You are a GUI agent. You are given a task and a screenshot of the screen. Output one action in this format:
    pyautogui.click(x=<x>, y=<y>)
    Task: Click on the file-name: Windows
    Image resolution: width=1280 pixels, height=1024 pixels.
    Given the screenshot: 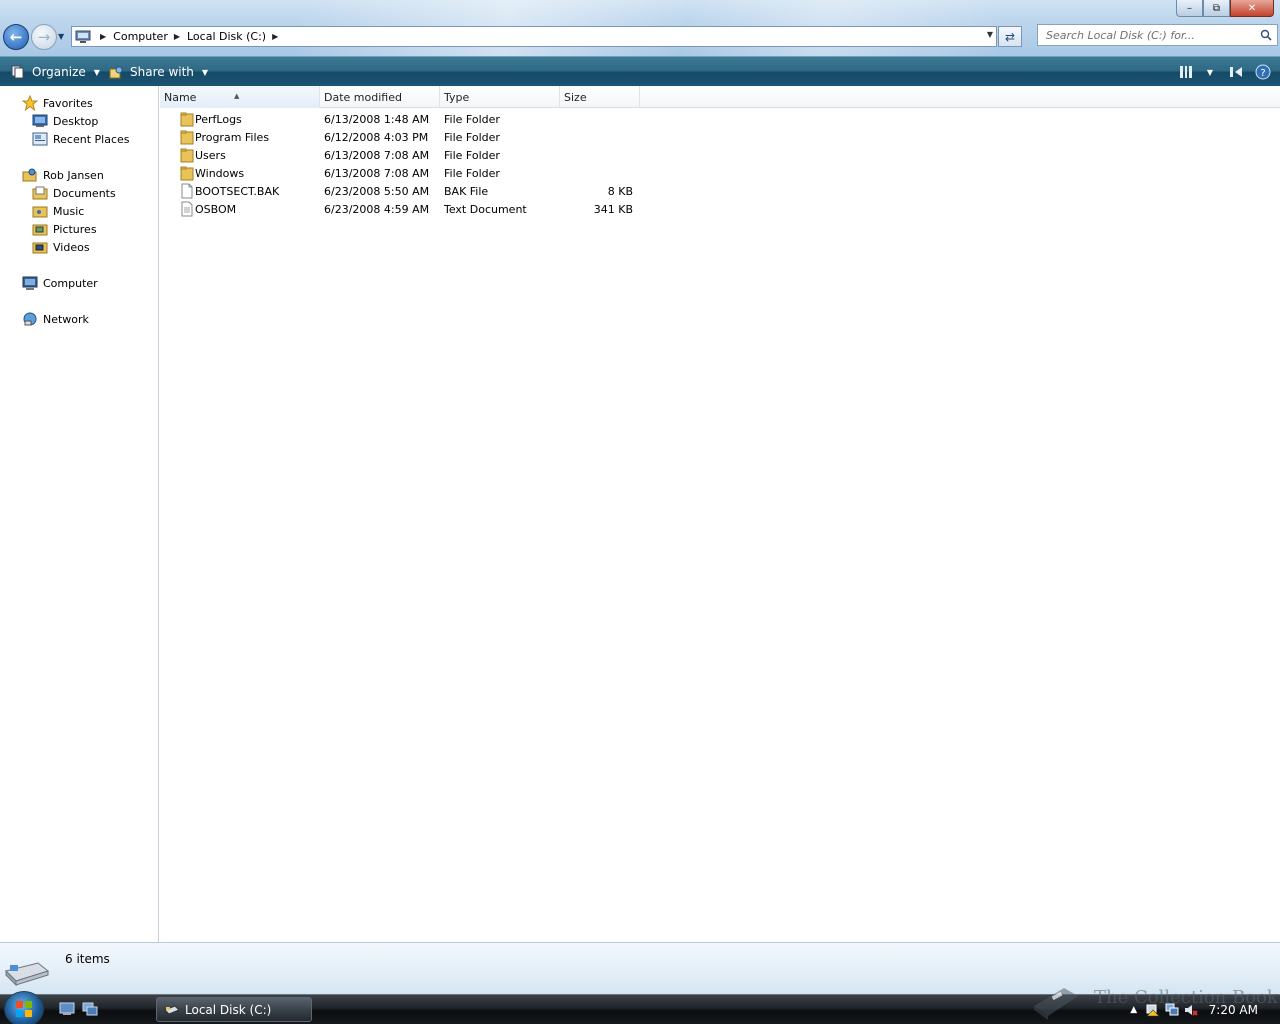 What is the action you would take?
    pyautogui.click(x=220, y=173)
    